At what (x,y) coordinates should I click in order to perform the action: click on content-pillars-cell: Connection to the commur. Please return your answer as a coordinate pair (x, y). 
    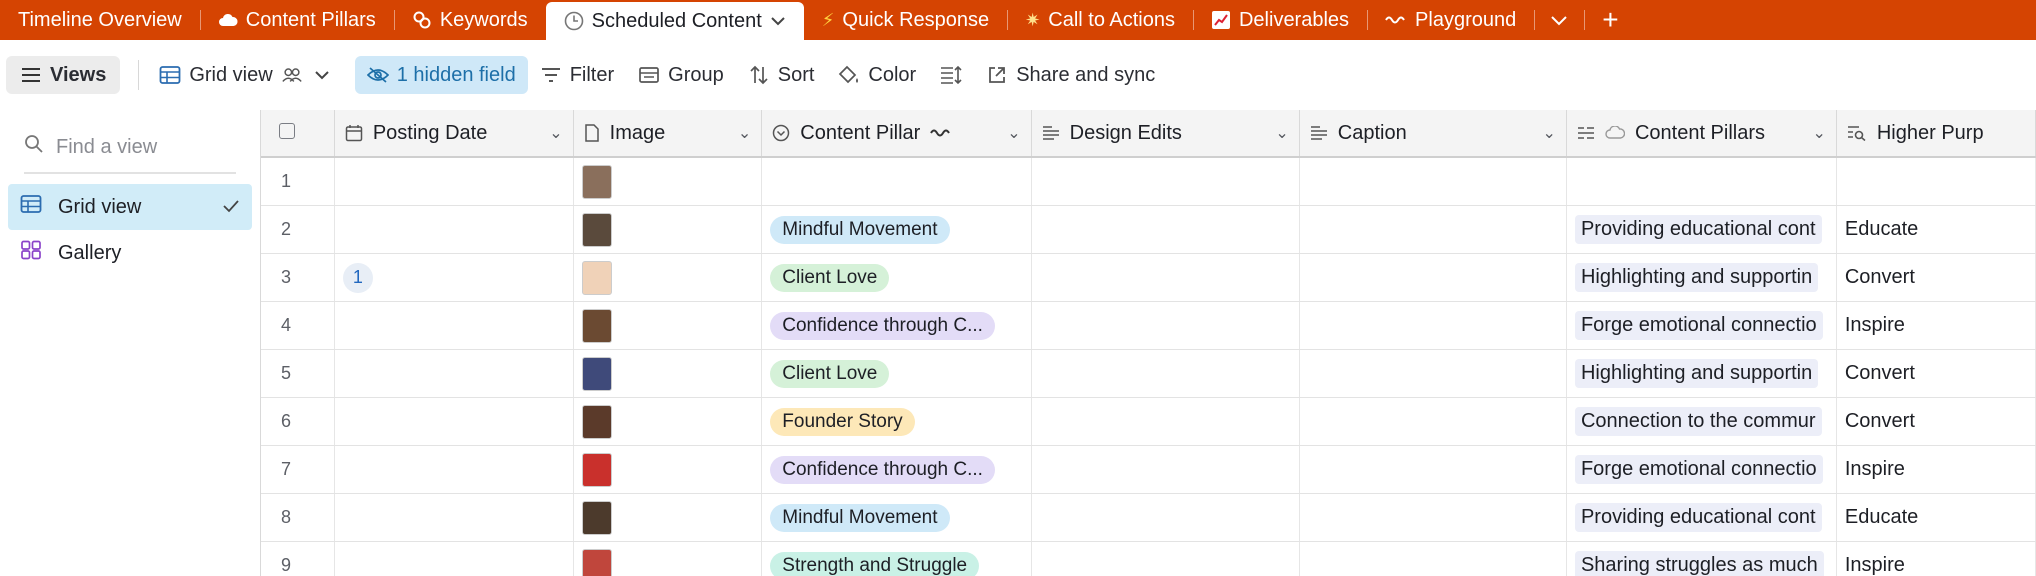
    Looking at the image, I should click on (1701, 421).